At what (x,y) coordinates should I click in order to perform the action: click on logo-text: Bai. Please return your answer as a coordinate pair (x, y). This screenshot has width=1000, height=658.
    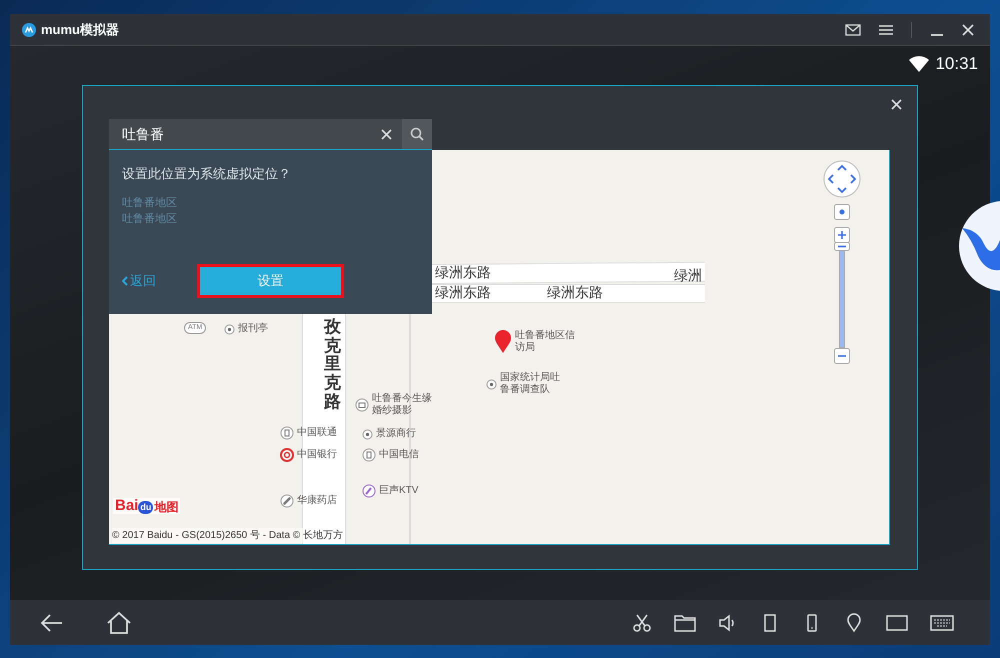
    Looking at the image, I should click on (126, 506).